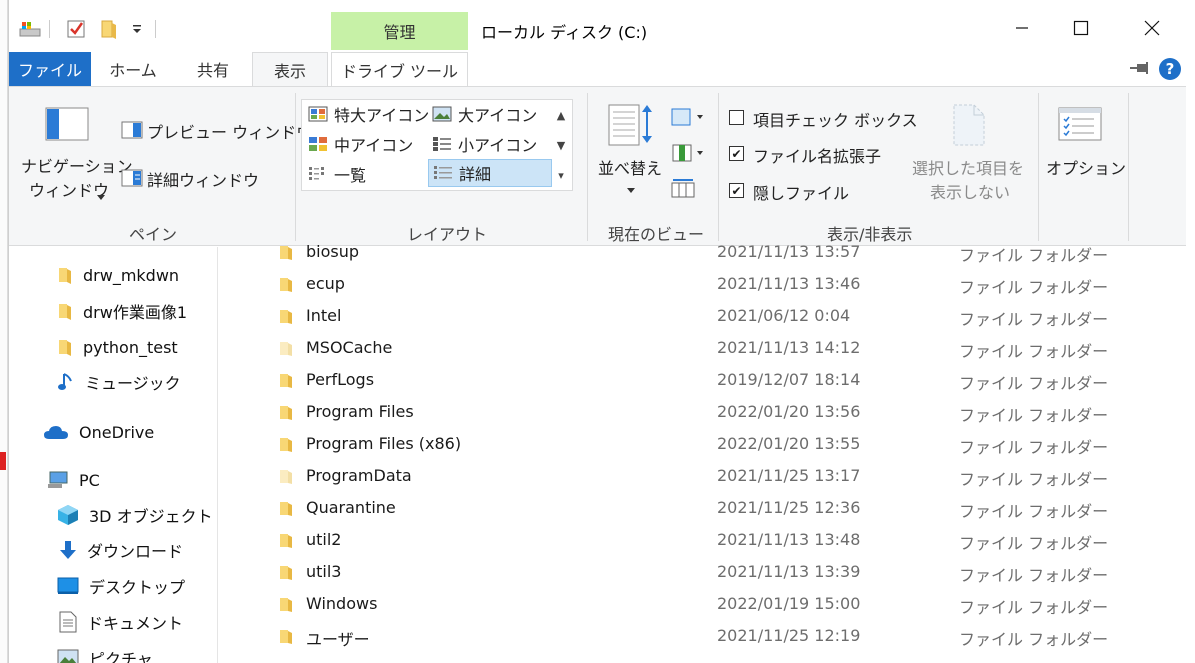  I want to click on layout-list: 一覧, so click(335, 174).